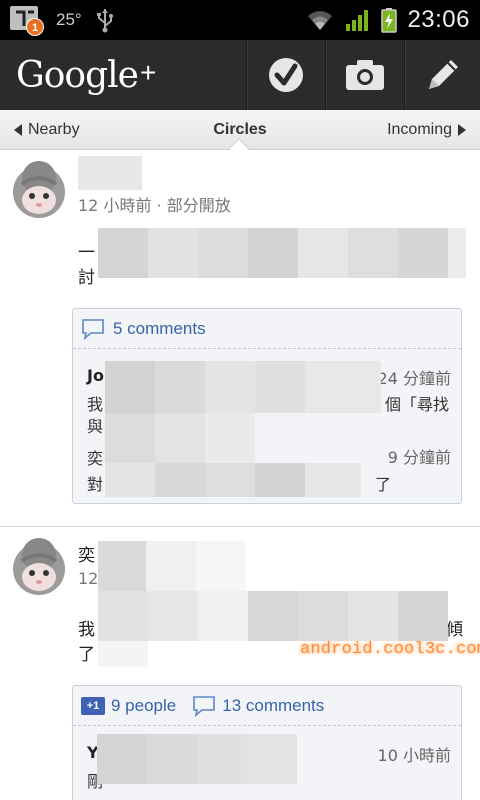 The image size is (480, 800). I want to click on usb-icon, so click(104, 21).